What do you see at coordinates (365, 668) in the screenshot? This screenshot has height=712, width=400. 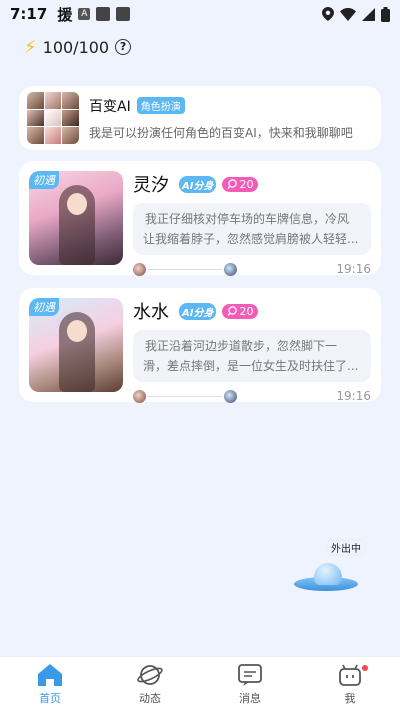 I see `notification-dot` at bounding box center [365, 668].